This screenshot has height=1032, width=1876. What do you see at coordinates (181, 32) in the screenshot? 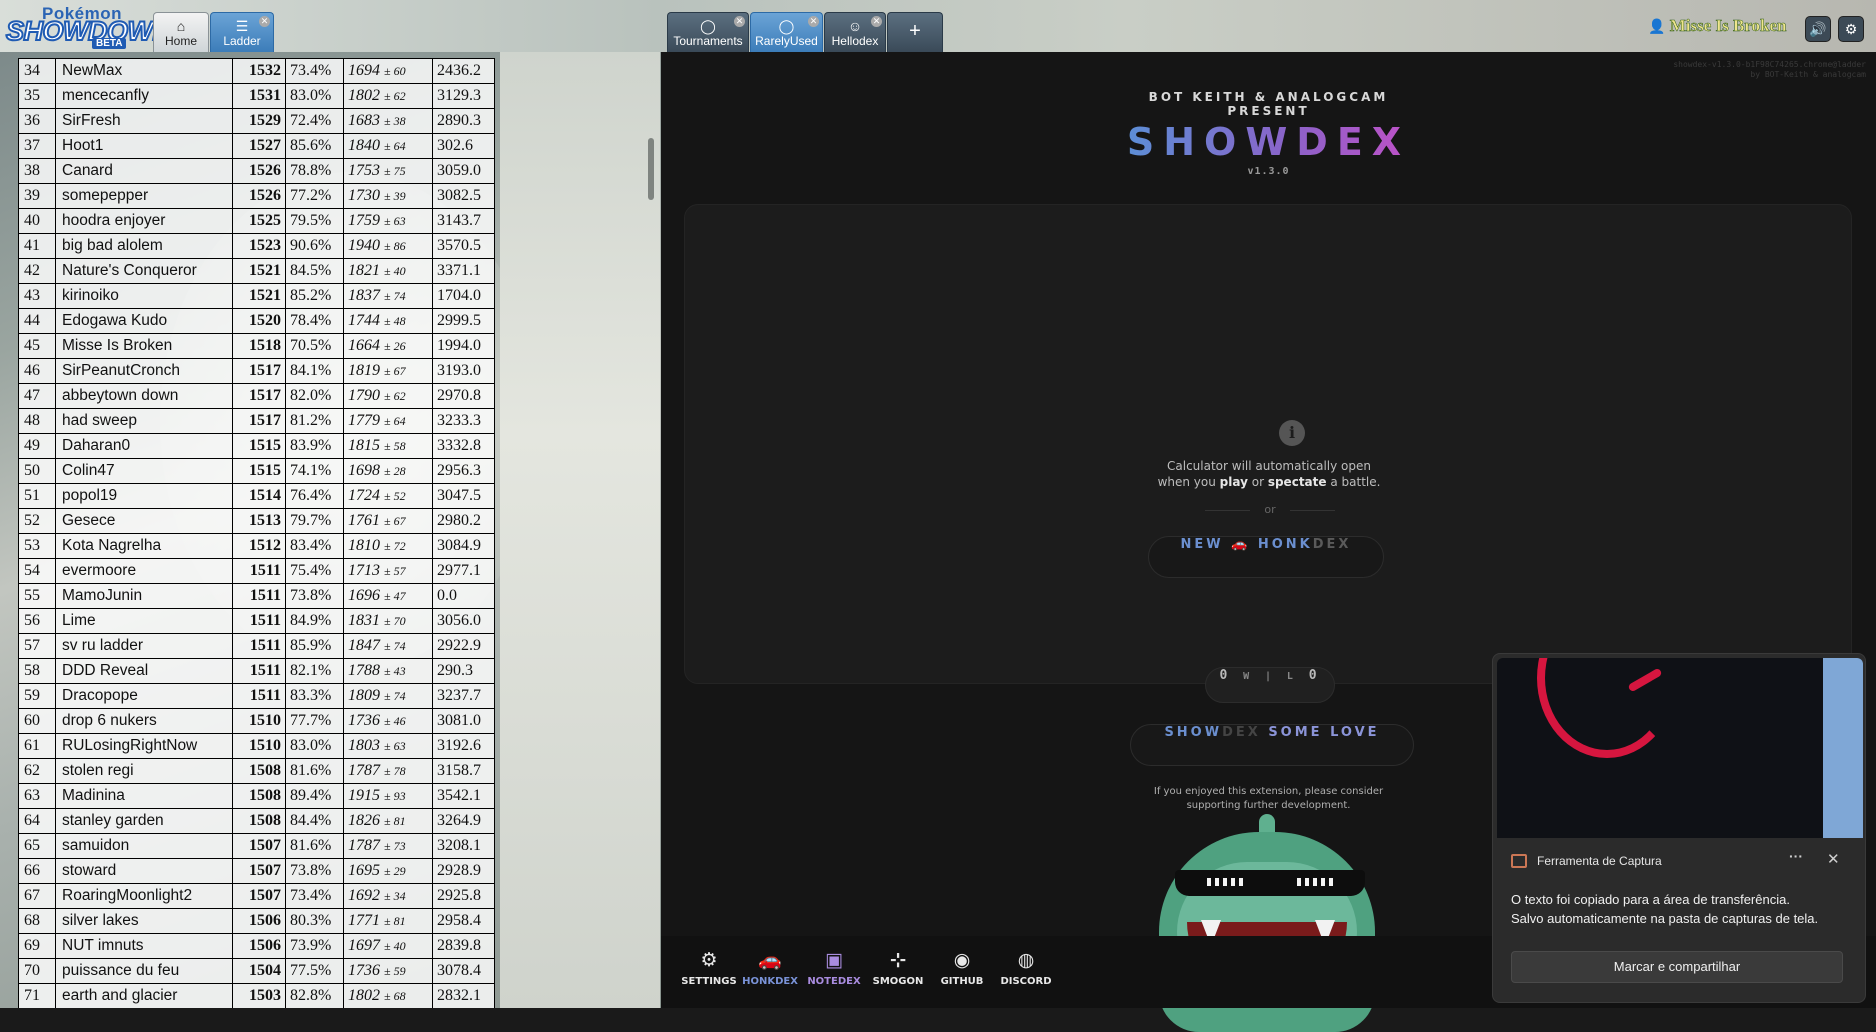
I see `tab-home: ⌂ Home` at bounding box center [181, 32].